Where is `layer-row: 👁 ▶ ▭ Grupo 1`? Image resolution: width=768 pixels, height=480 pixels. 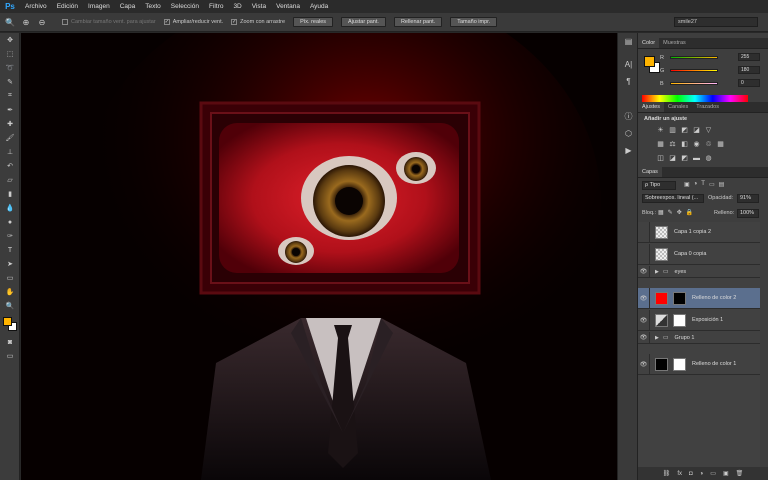
layer-row: 👁 ▶ ▭ Grupo 1 is located at coordinates (699, 337).